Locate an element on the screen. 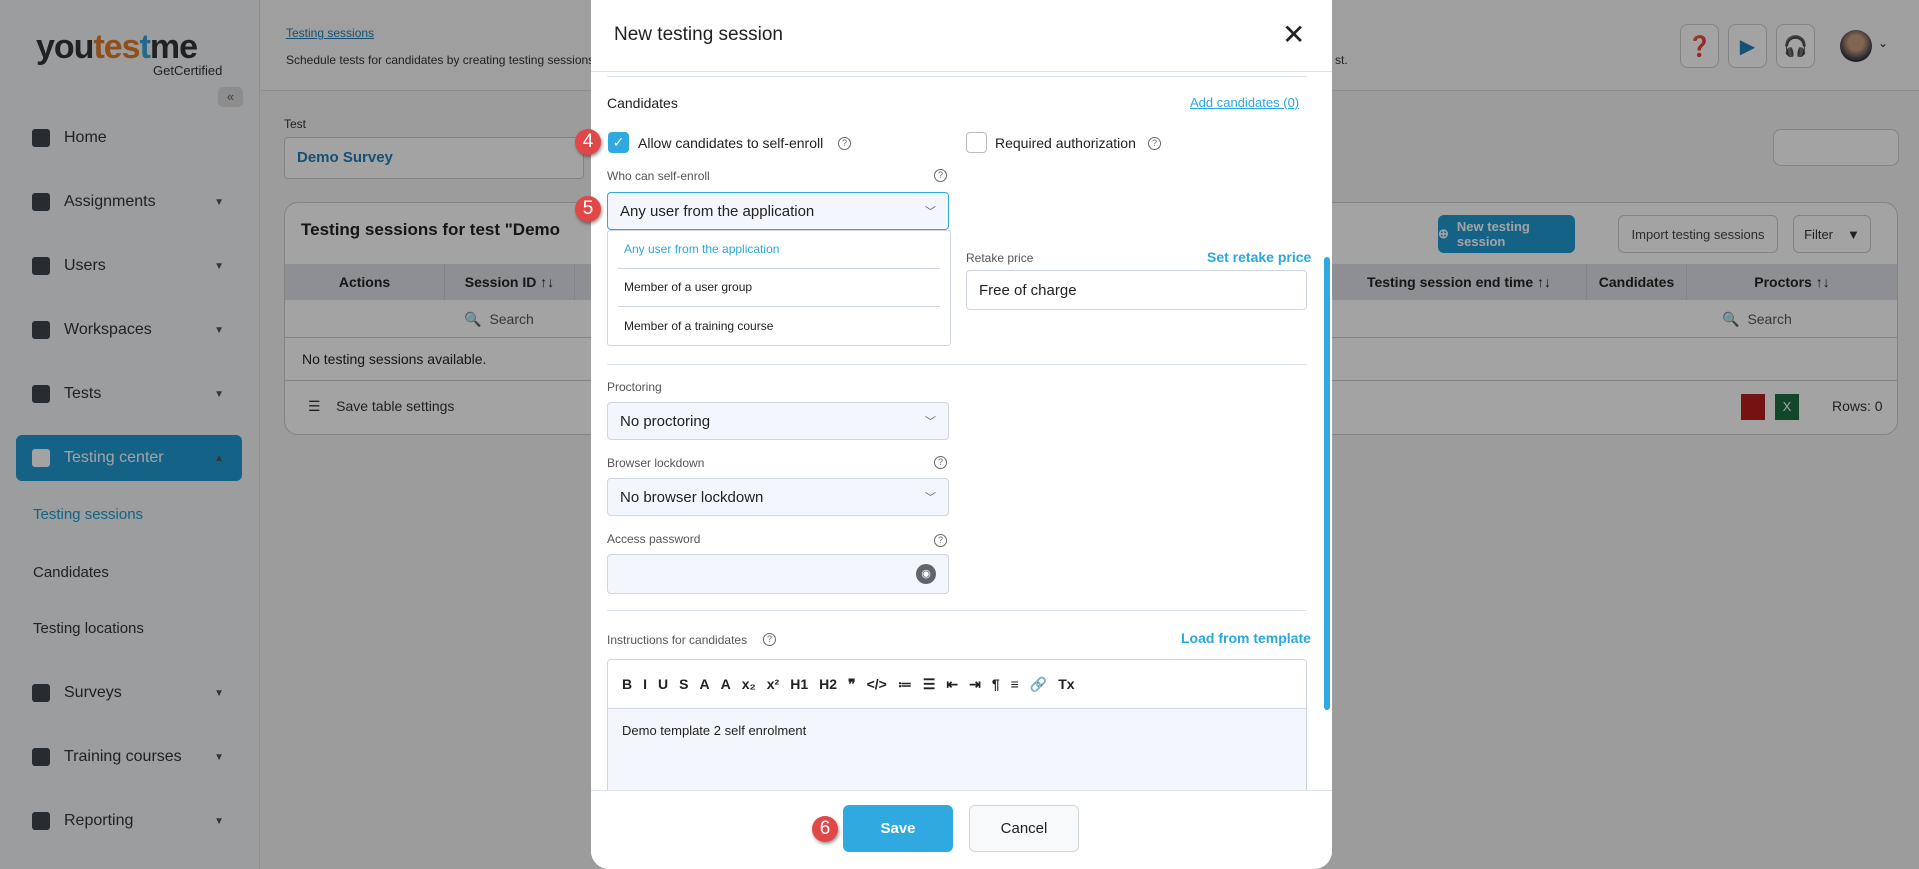  toolbar-button: ❞ is located at coordinates (852, 684).